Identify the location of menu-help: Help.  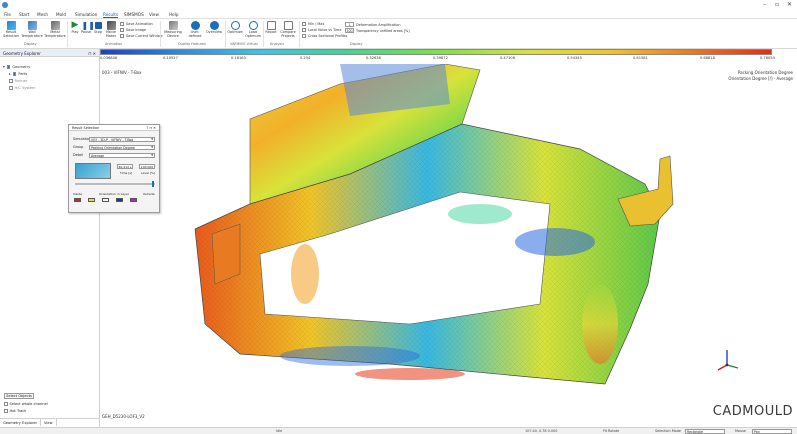
(174, 14).